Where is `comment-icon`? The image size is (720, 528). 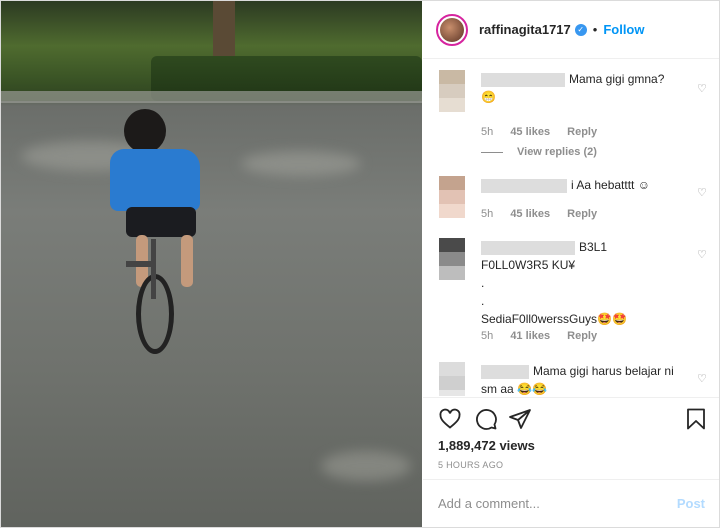
comment-icon is located at coordinates (486, 419).